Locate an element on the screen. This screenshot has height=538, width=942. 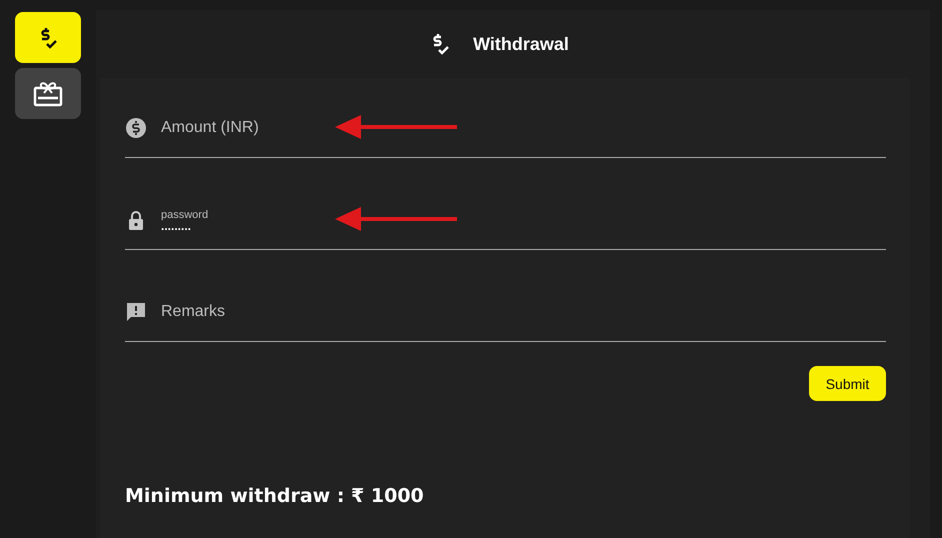
field-label: password is located at coordinates (184, 214).